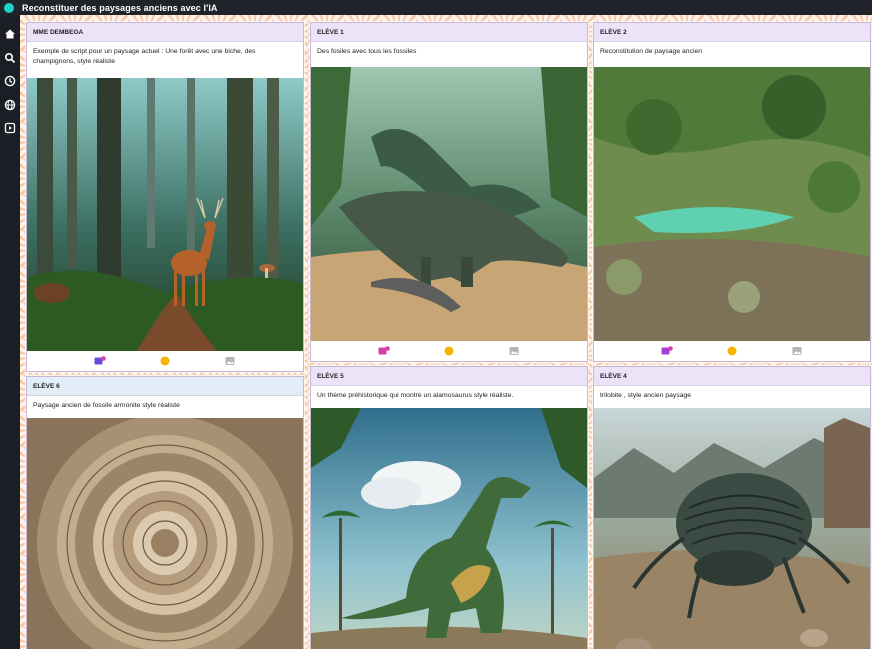  What do you see at coordinates (10, 332) in the screenshot?
I see `left-rail` at bounding box center [10, 332].